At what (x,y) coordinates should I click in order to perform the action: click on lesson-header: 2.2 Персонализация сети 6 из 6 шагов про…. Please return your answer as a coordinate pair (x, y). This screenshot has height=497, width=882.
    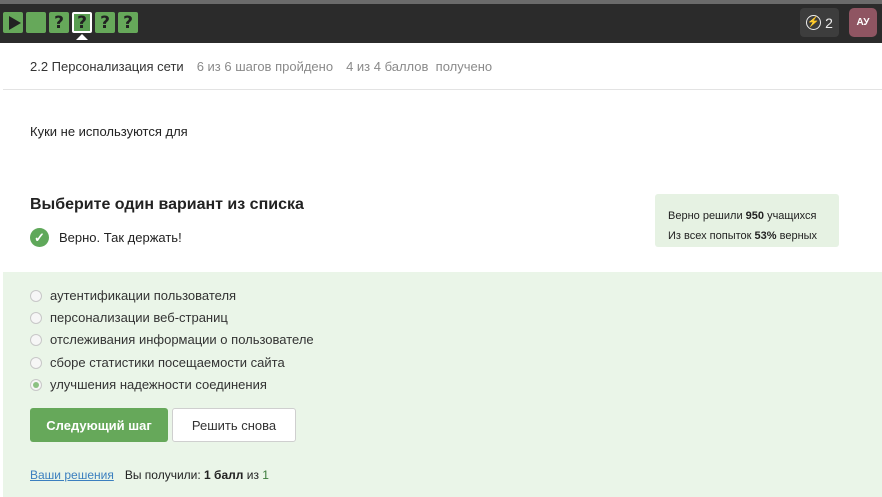
    Looking at the image, I should click on (442, 66).